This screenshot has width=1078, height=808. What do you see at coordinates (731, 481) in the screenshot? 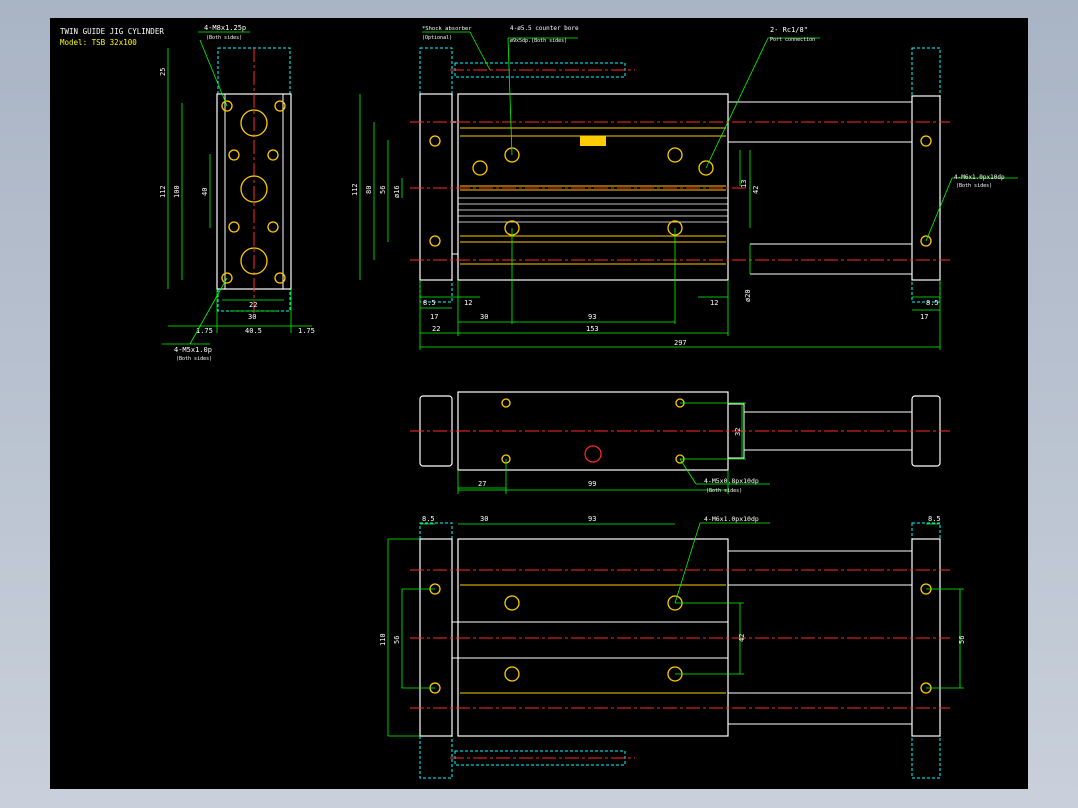
I see `callout-m5-top: 4-M5x0.8px10dp` at bounding box center [731, 481].